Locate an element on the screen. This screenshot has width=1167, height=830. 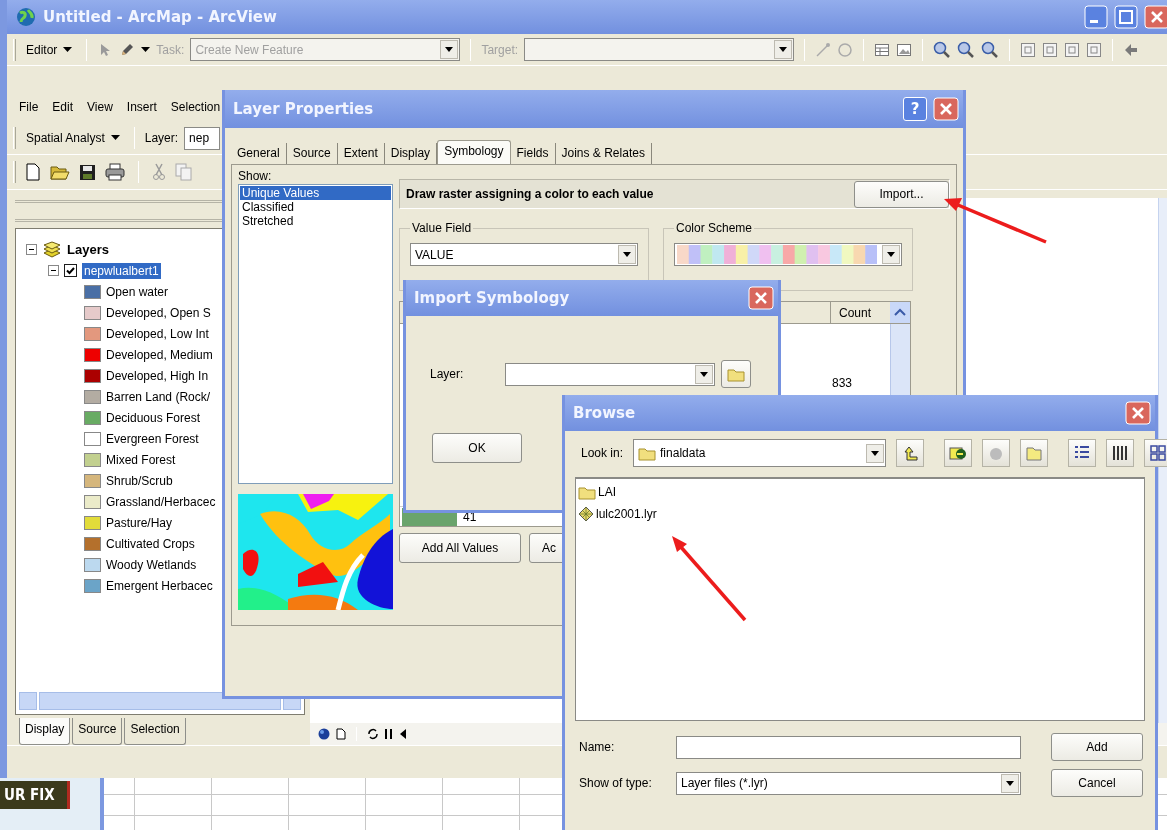
layer-name: nepwlualbert1 is located at coordinates (121, 270).